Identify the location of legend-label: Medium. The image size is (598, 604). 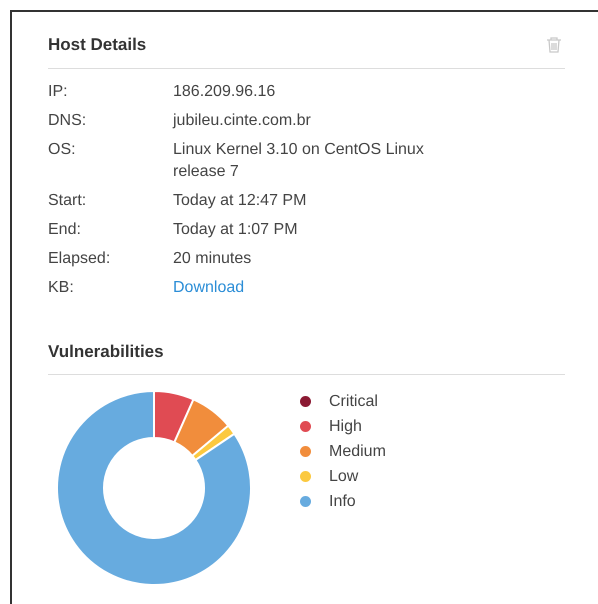
(357, 452).